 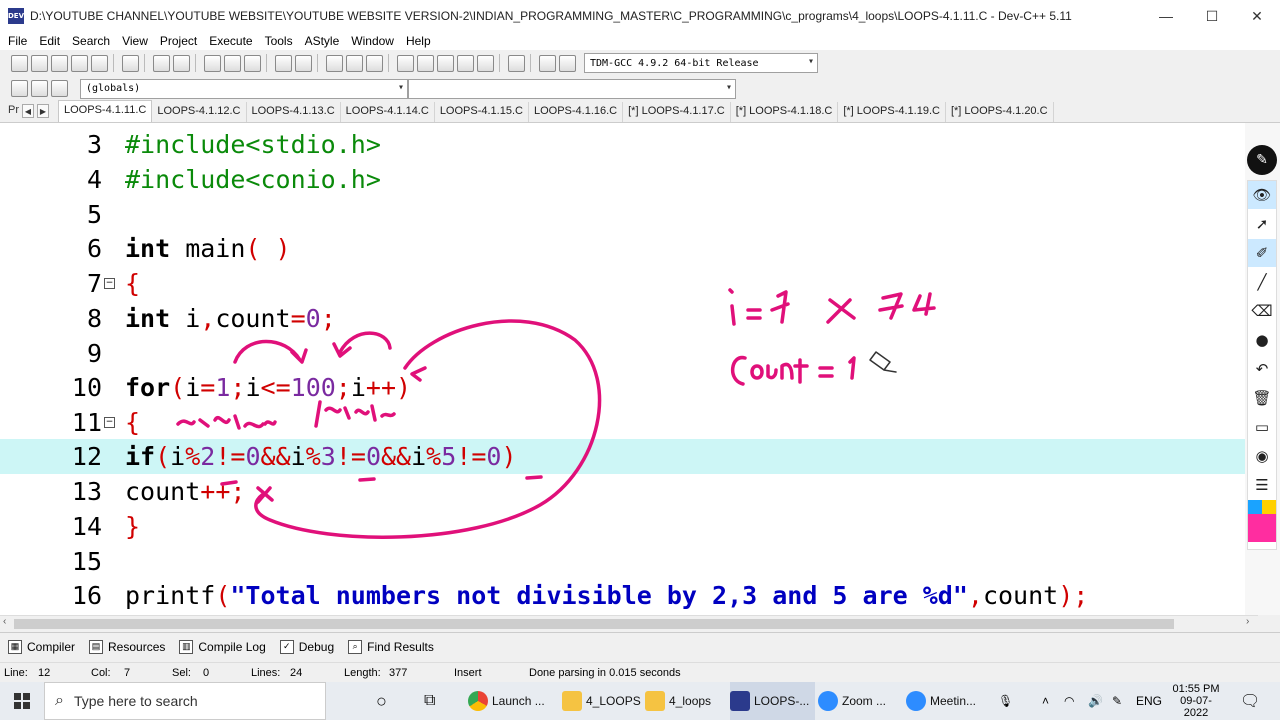 What do you see at coordinates (17, 41) in the screenshot?
I see `menu-file: File` at bounding box center [17, 41].